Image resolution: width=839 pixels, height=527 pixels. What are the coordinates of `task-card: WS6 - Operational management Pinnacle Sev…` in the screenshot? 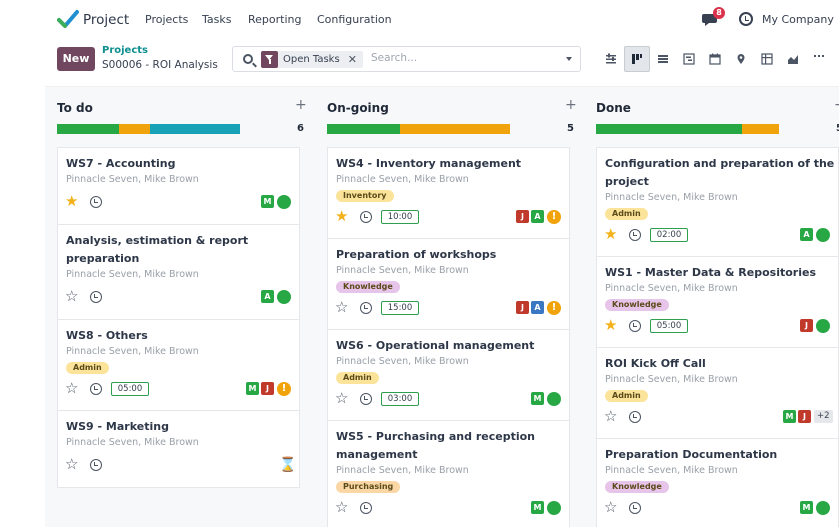 It's located at (448, 375).